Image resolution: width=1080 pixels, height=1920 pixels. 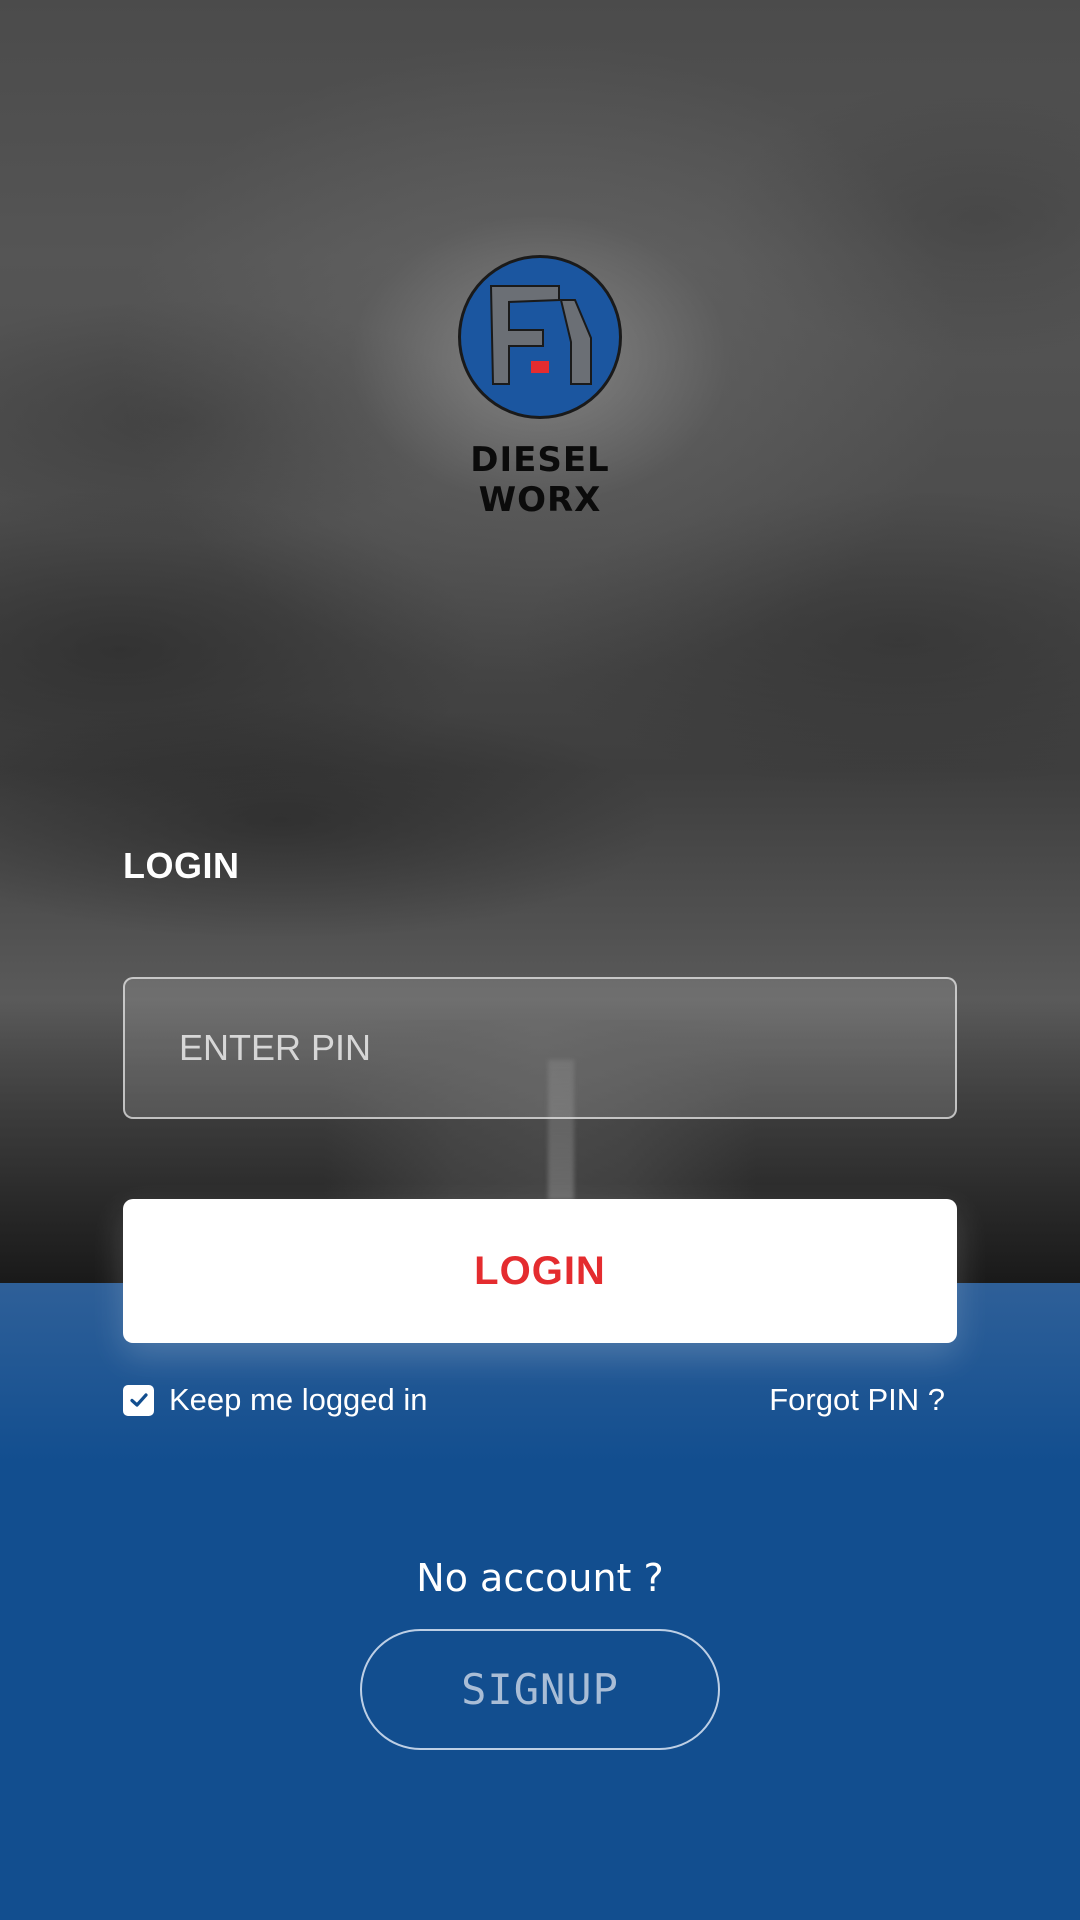 What do you see at coordinates (181, 865) in the screenshot?
I see `login-heading: LOGIN` at bounding box center [181, 865].